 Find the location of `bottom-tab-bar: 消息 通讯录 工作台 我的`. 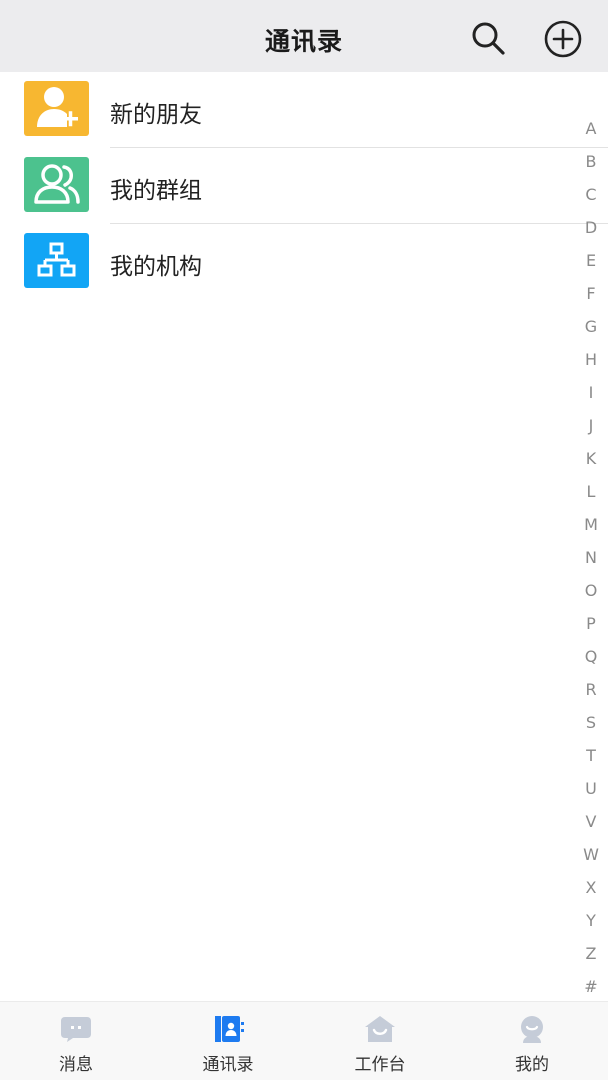

bottom-tab-bar: 消息 通讯录 工作台 我的 is located at coordinates (304, 1040).